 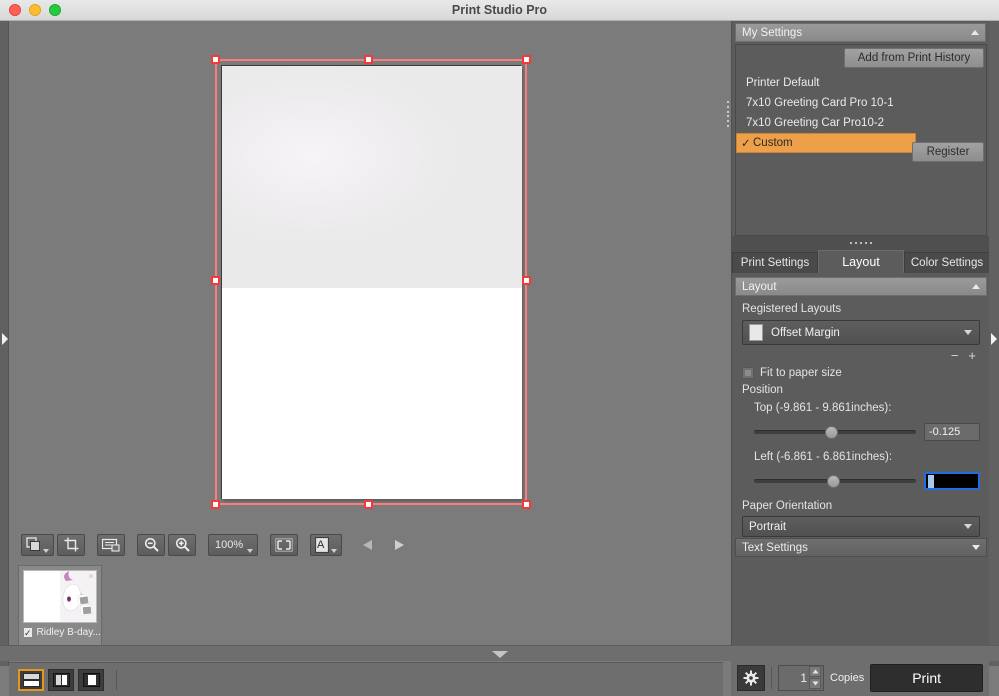 I want to click on view-mode-split-left-button, so click(x=61, y=679).